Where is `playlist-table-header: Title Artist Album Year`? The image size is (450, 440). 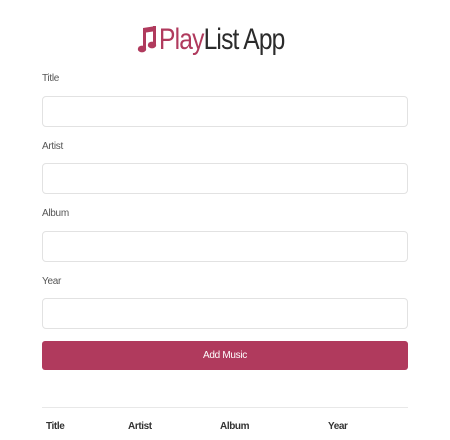
playlist-table-header: Title Artist Album Year is located at coordinates (225, 427).